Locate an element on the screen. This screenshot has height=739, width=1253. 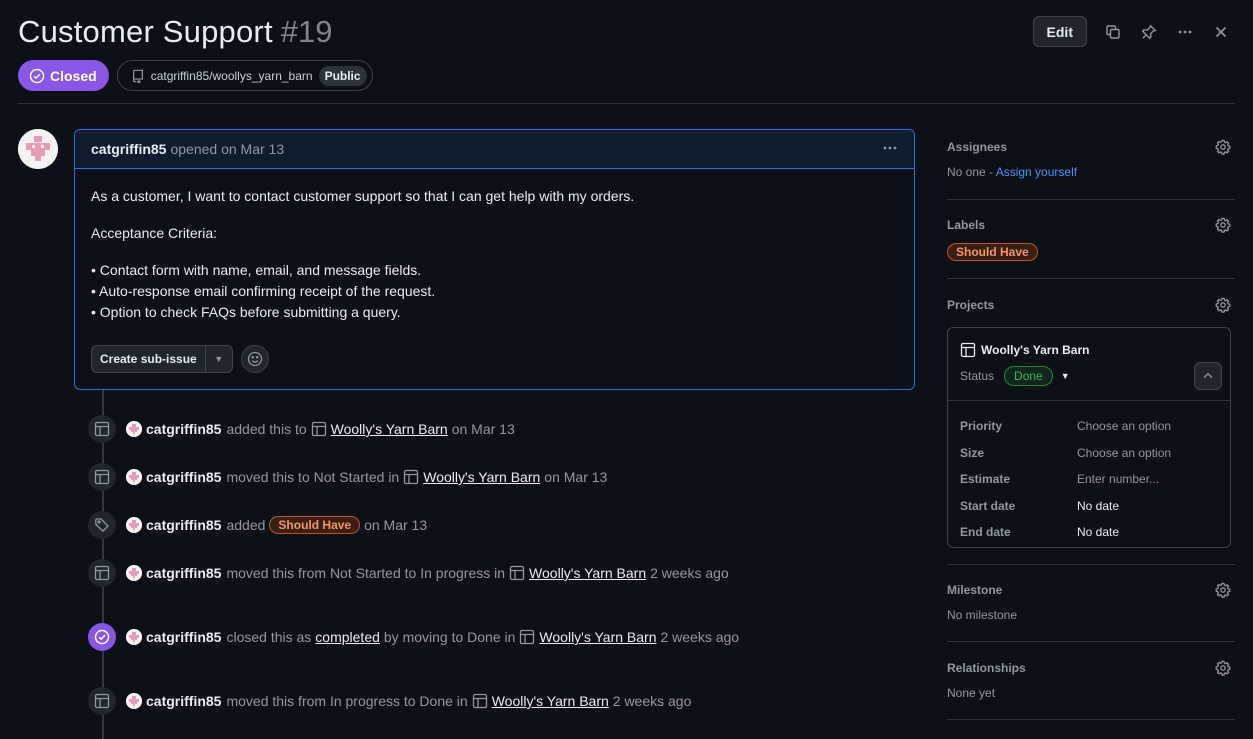
collapse-button is located at coordinates (1208, 376).